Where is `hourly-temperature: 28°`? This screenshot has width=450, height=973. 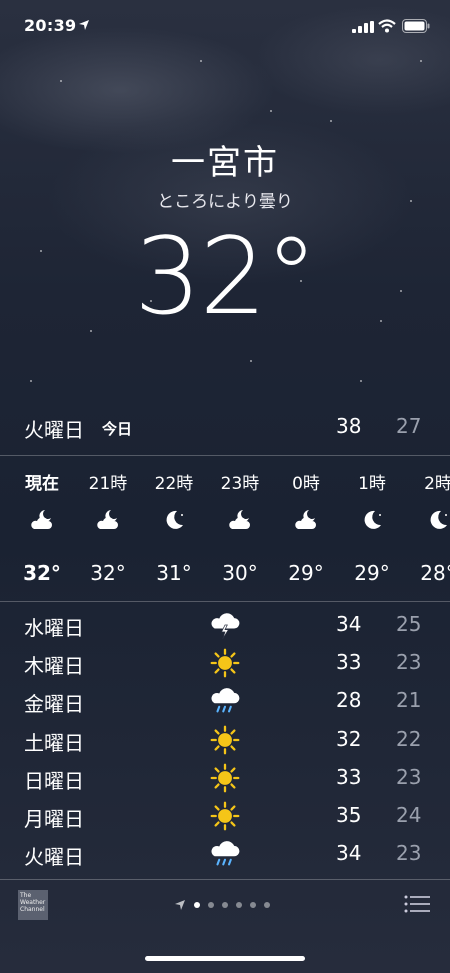
hourly-temperature: 28° is located at coordinates (435, 573).